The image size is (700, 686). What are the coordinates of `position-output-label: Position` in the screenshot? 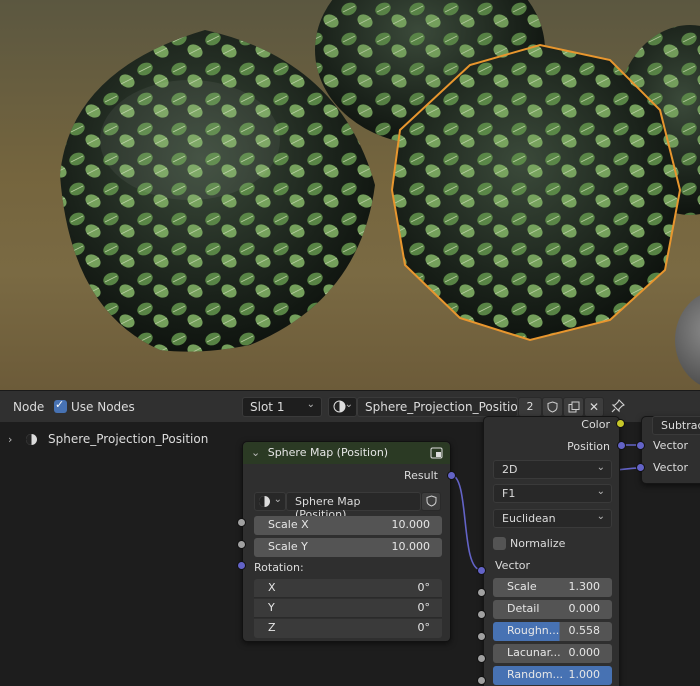 It's located at (588, 446).